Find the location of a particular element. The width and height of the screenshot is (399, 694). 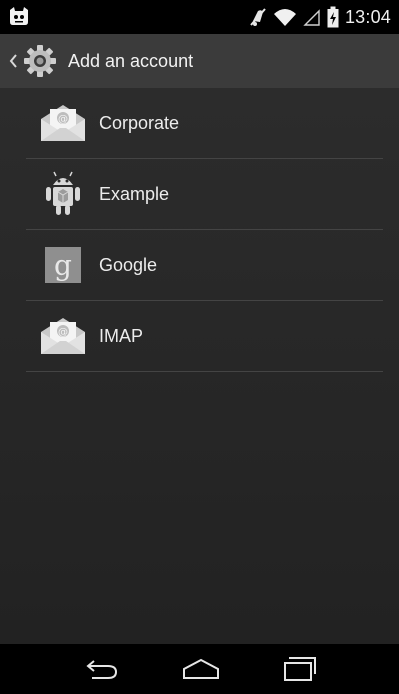

recents-button is located at coordinates (300, 669).